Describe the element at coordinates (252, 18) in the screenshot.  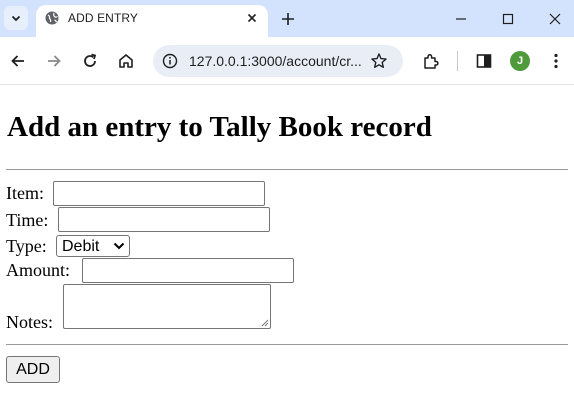
I see `close-icon` at that location.